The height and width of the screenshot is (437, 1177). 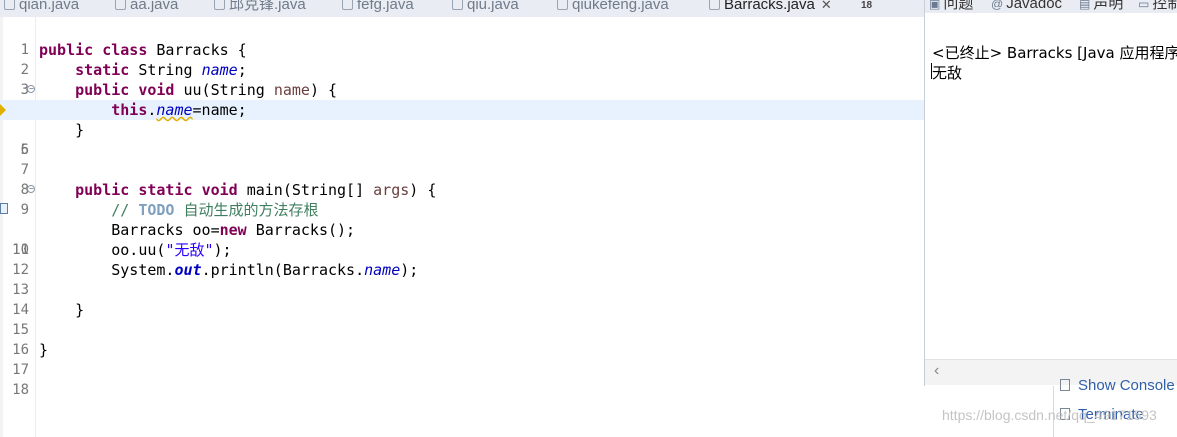 What do you see at coordinates (1034, 6) in the screenshot?
I see `tab-label: Javadoc` at bounding box center [1034, 6].